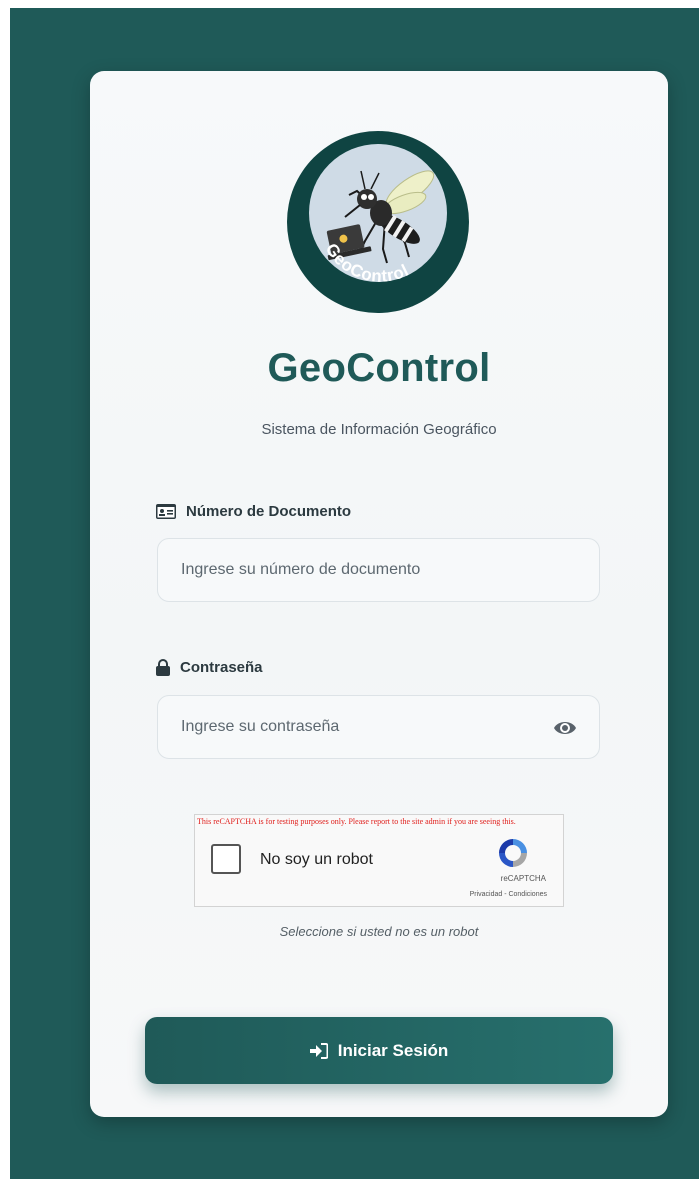 Image resolution: width=699 pixels, height=1179 pixels. I want to click on document-label: Número de Documento, so click(253, 511).